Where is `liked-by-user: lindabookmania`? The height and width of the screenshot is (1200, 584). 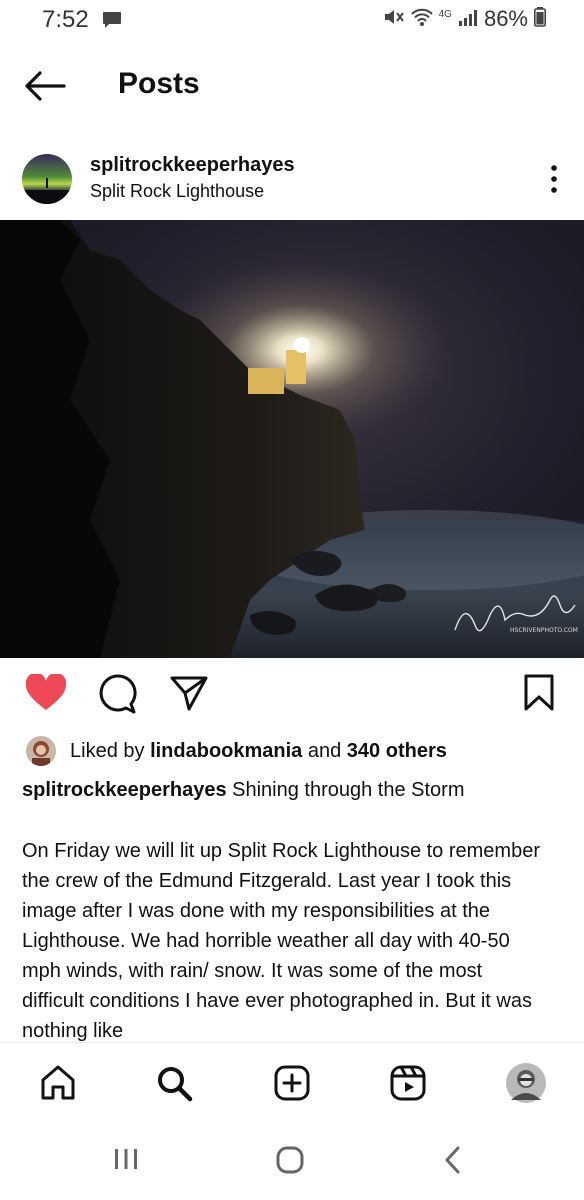
liked-by-user: lindabookmania is located at coordinates (226, 751).